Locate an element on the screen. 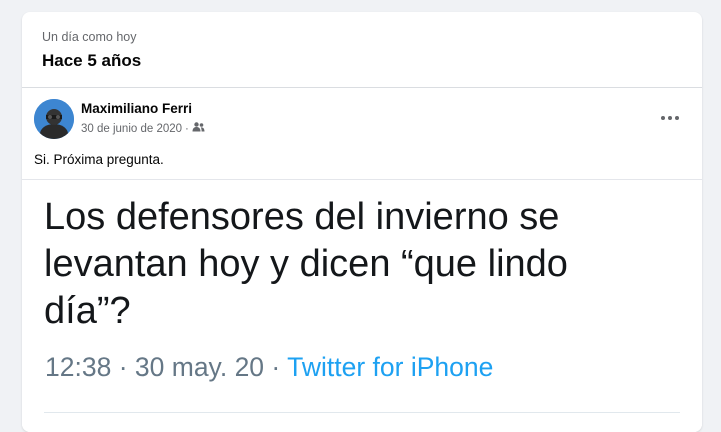  post-meta: 30 de junio de 2020 · is located at coordinates (143, 128).